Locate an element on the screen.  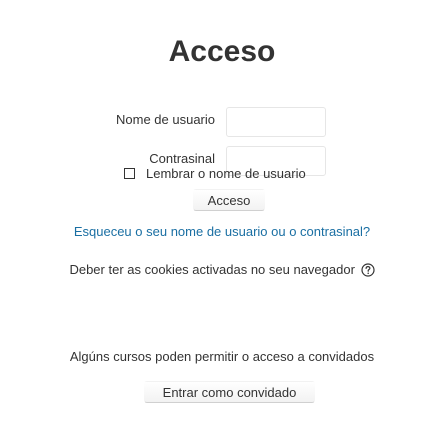
guest-login-button: Entrar como convidado is located at coordinates (229, 392).